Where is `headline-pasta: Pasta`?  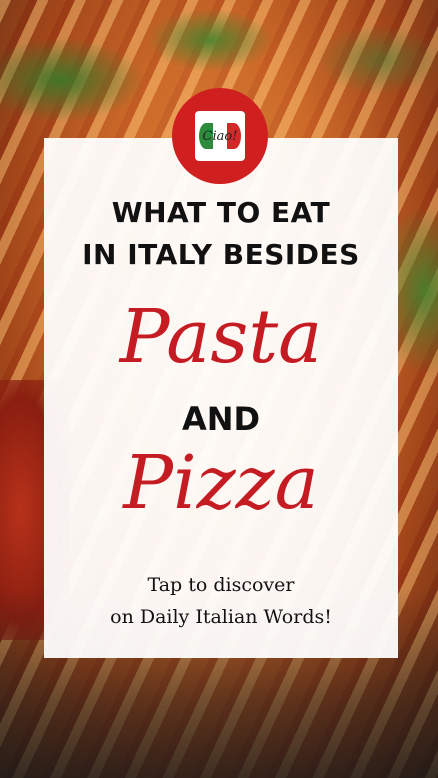
headline-pasta: Pasta is located at coordinates (221, 337).